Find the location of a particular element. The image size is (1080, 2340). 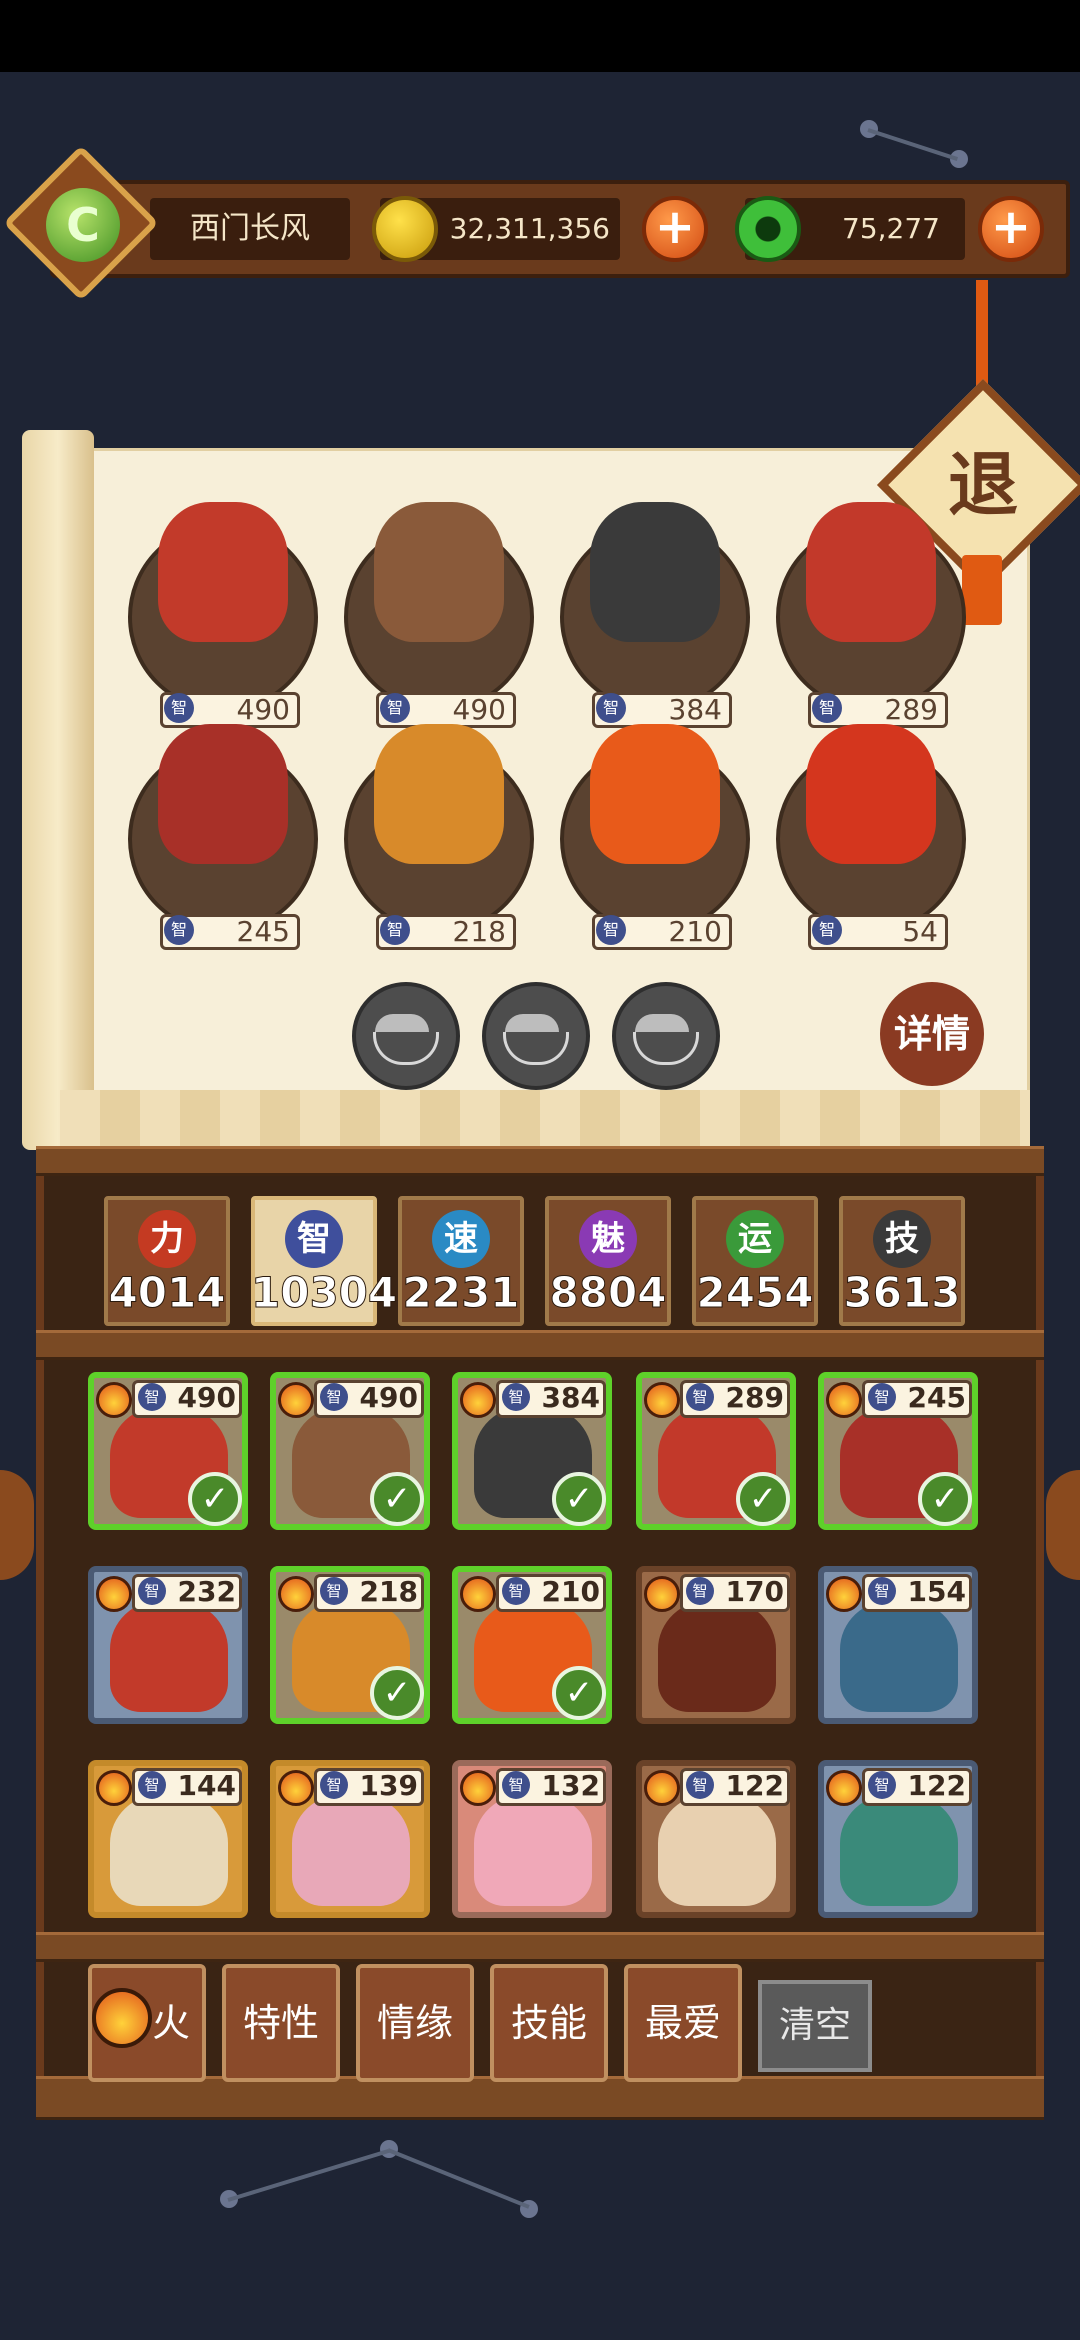

gold-coin-icon is located at coordinates (405, 229).